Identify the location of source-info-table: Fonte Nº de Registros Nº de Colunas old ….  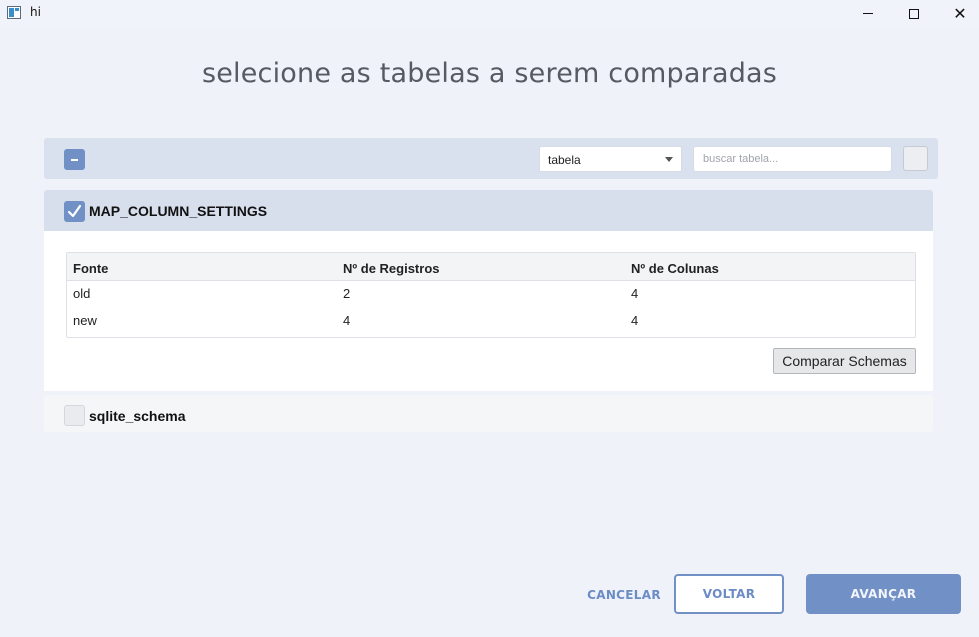
(491, 295).